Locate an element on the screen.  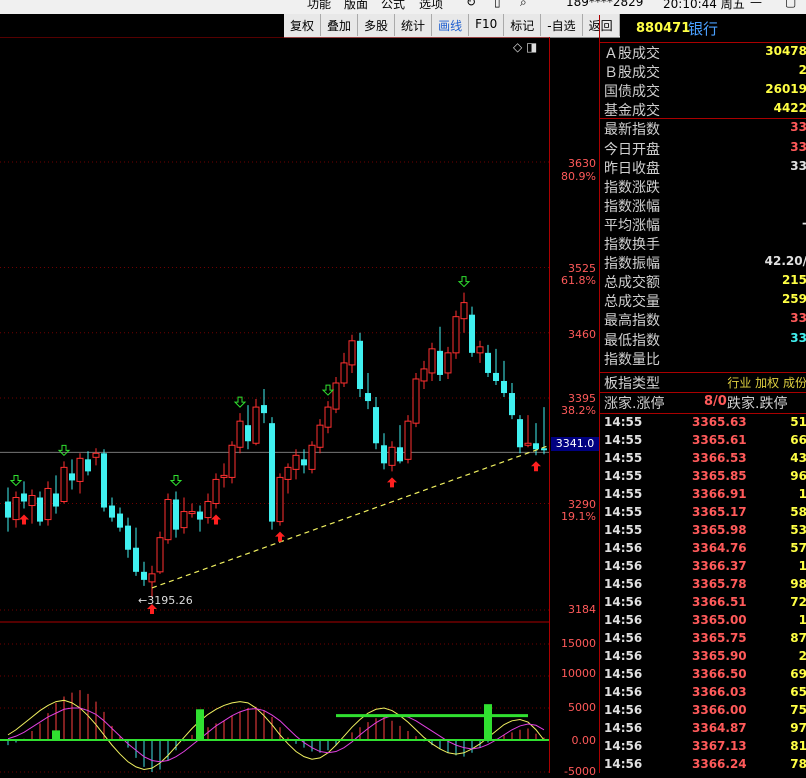
tick-row: 14:56 3364.76 57 is located at coordinates (703, 550).